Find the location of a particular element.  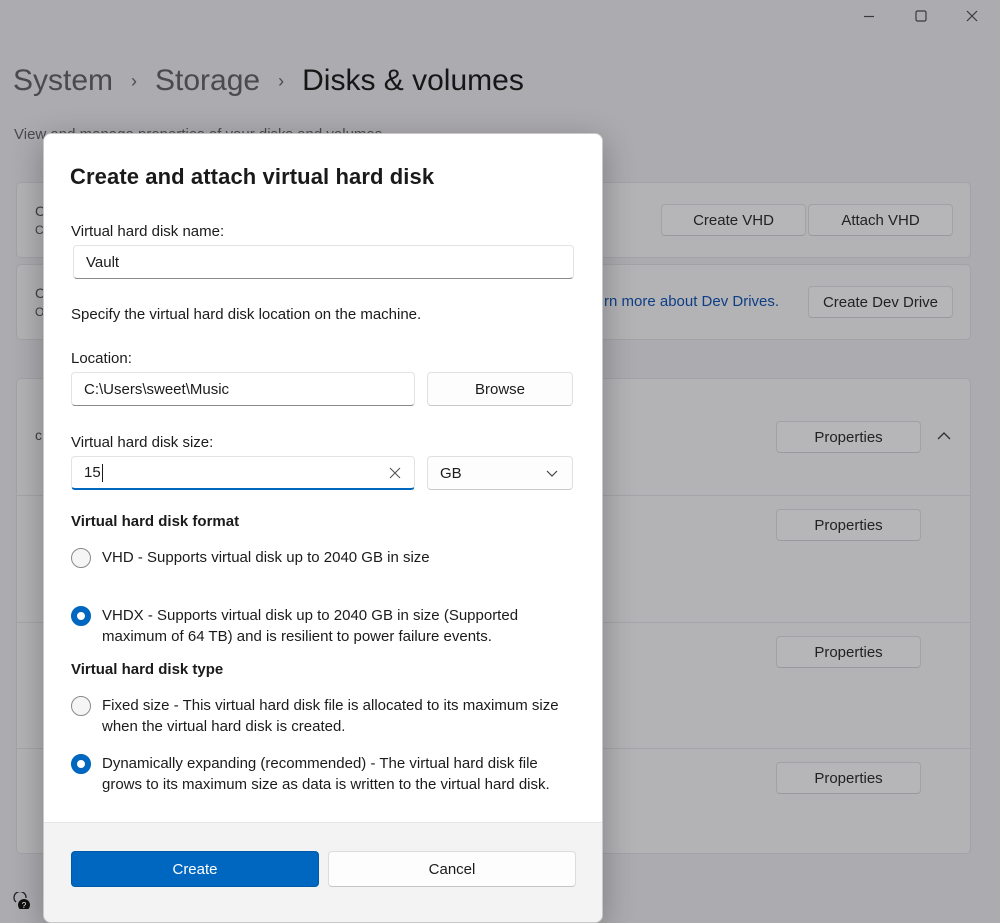

cancel-button: Cancel is located at coordinates (452, 869).